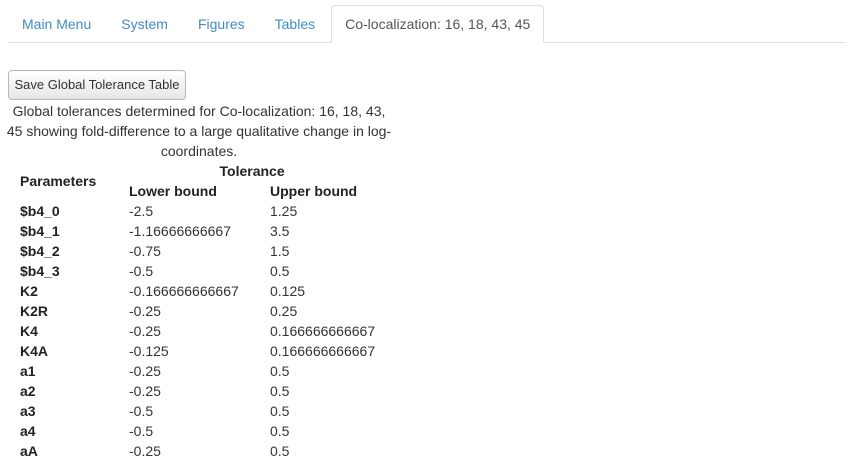 This screenshot has height=472, width=849. Describe the element at coordinates (56, 23) in the screenshot. I see `tab-main-menu: Main Menu` at that location.